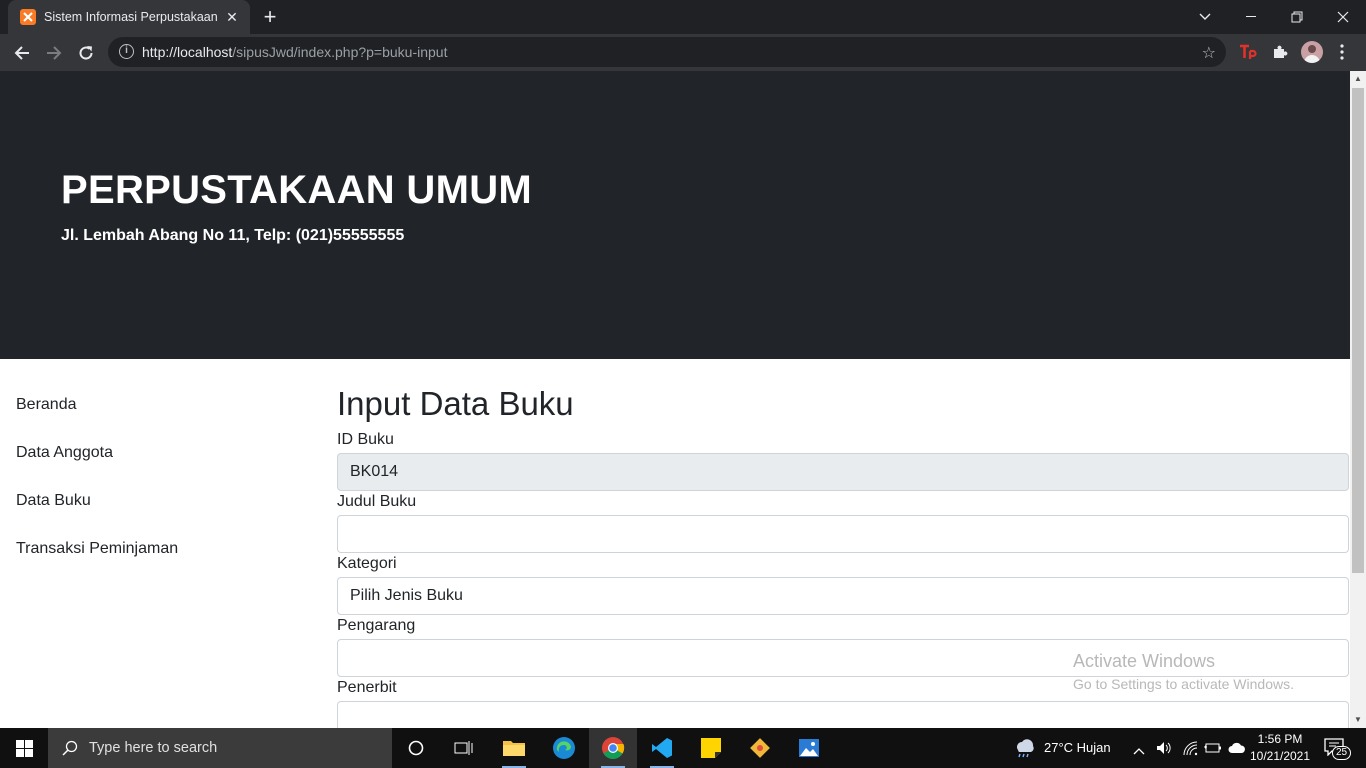  What do you see at coordinates (1280, 52) in the screenshot?
I see `extensions-puzzle-icon` at bounding box center [1280, 52].